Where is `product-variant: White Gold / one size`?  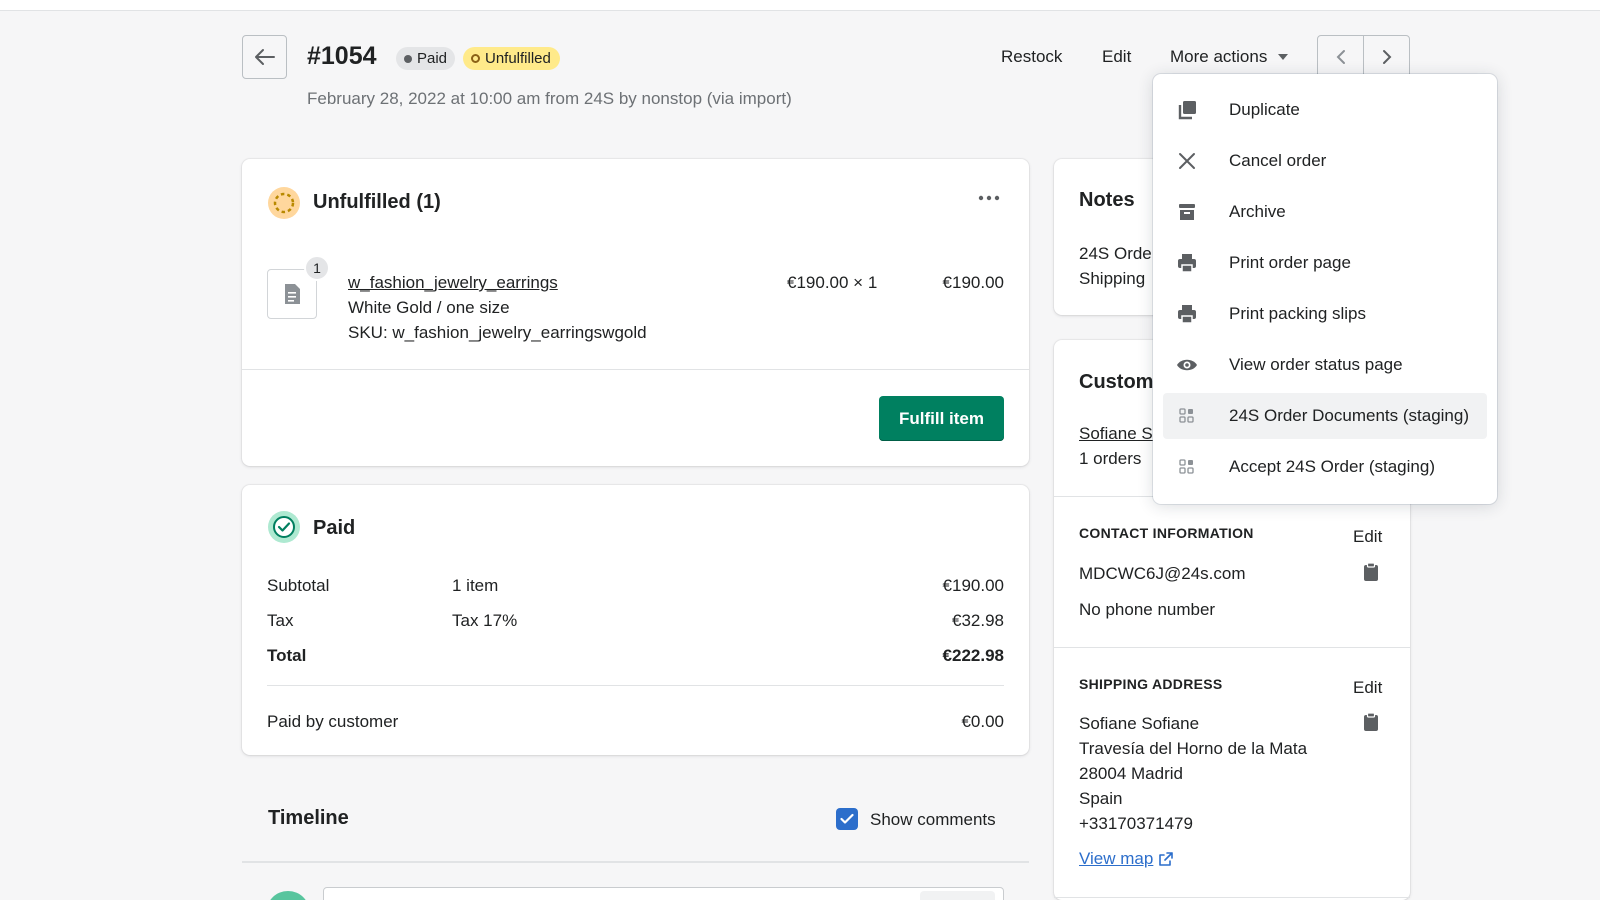 product-variant: White Gold / one size is located at coordinates (429, 307).